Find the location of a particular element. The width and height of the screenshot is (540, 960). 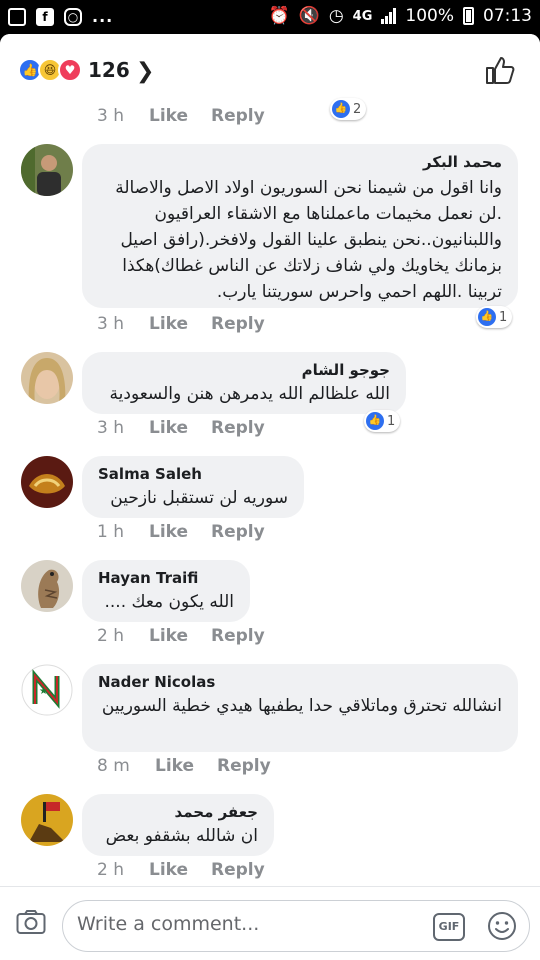

comment-meta: 1 h Like Reply is located at coordinates (181, 532).